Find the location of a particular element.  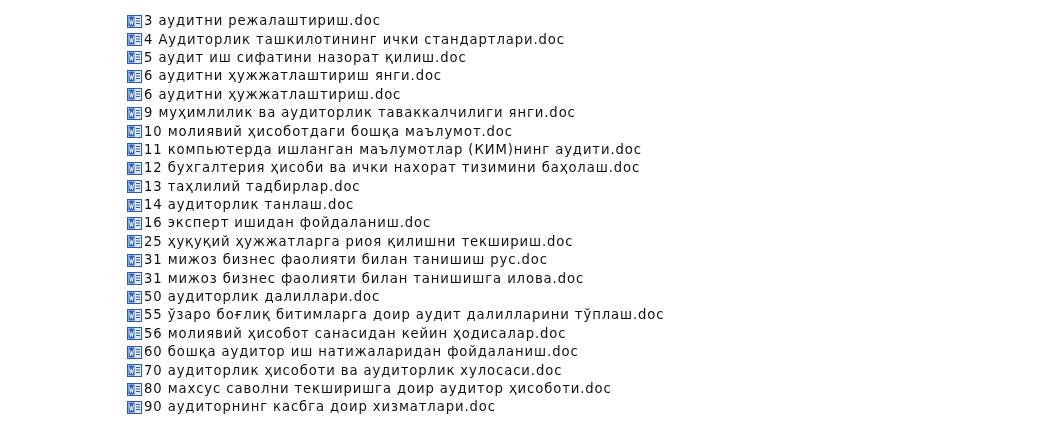

file-name: 13 таҳлилий тадбирлар.doc is located at coordinates (252, 186).